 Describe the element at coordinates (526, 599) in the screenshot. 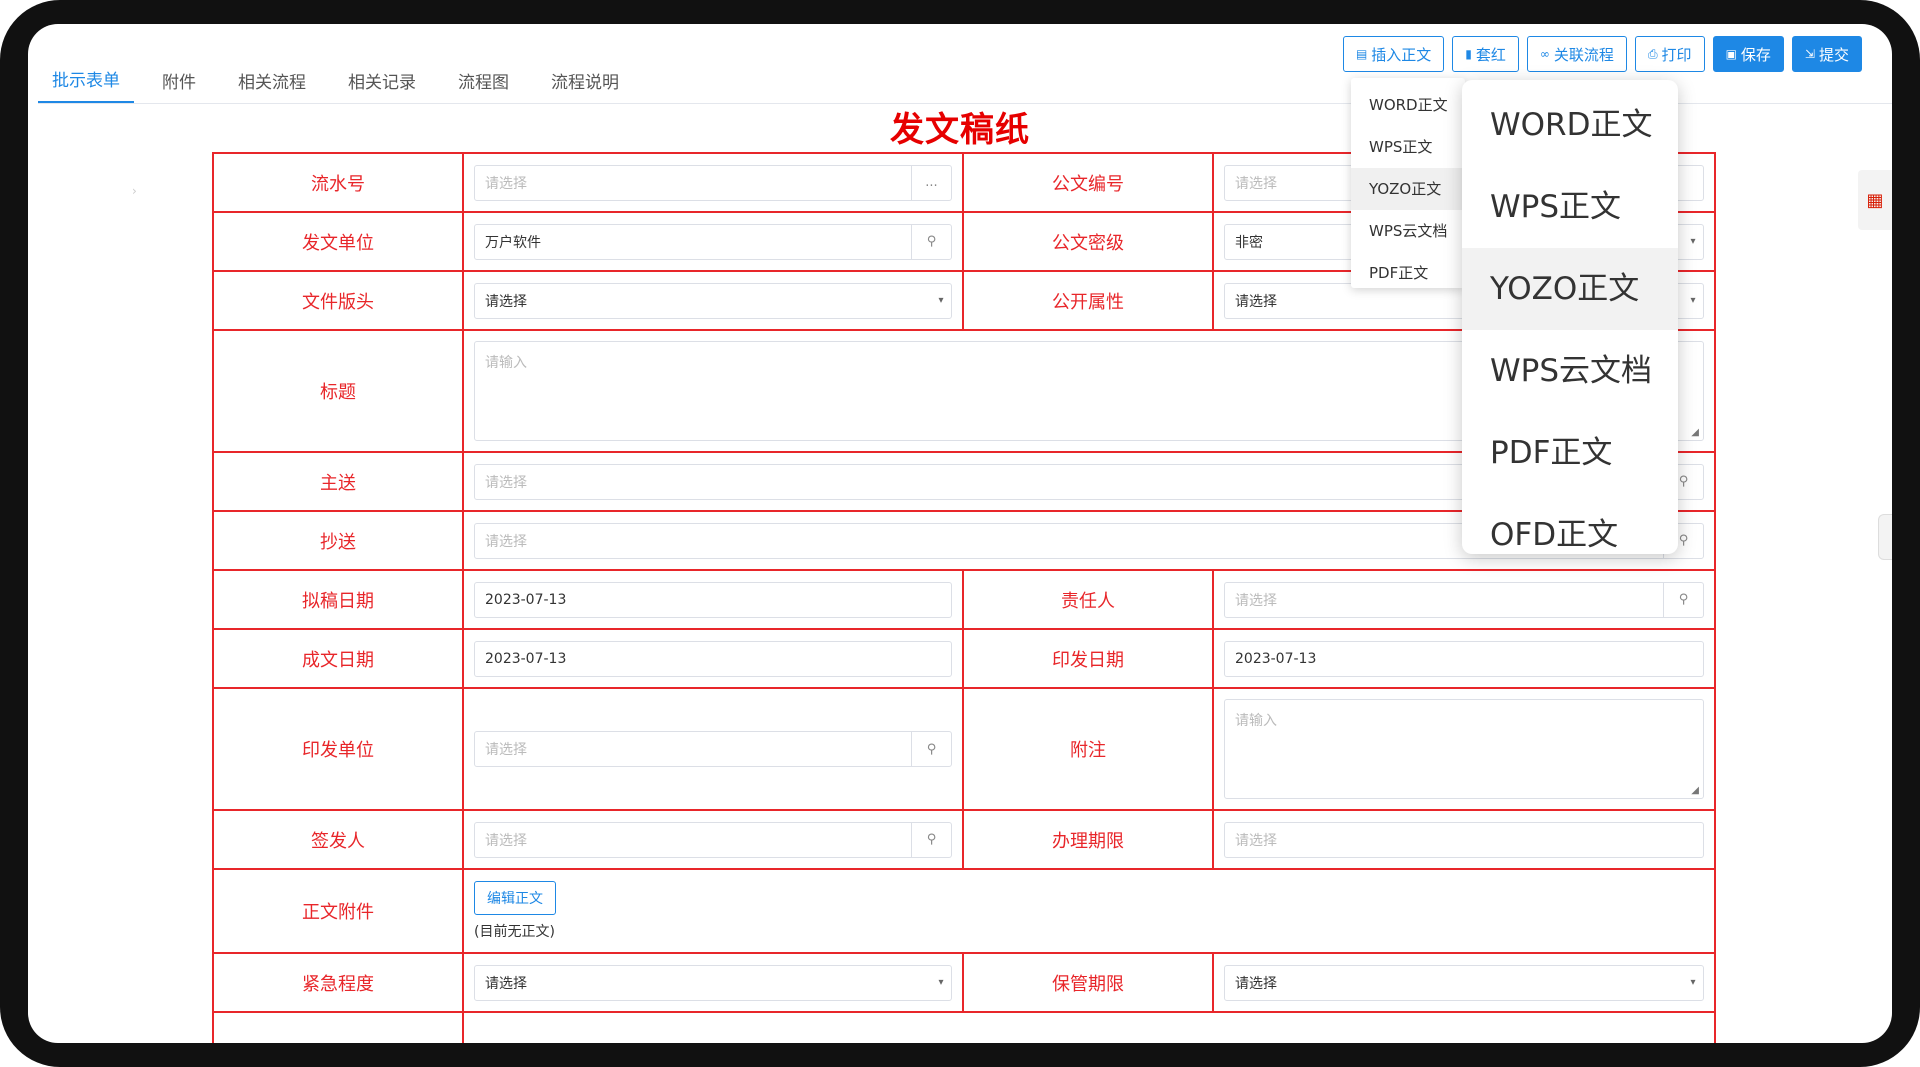

I see `draft-date-value: 2023-07-13` at that location.